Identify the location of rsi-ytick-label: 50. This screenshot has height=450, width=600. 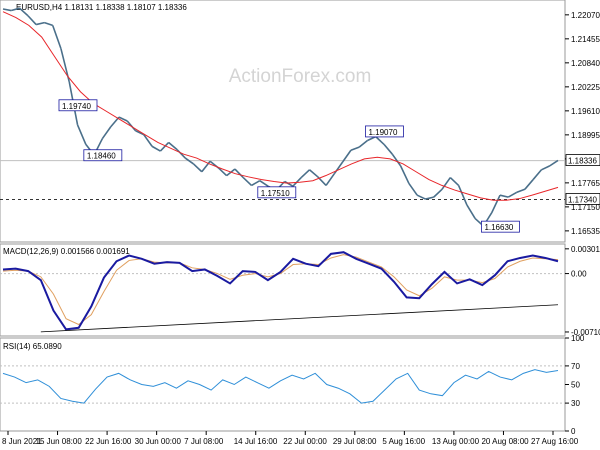
(575, 385).